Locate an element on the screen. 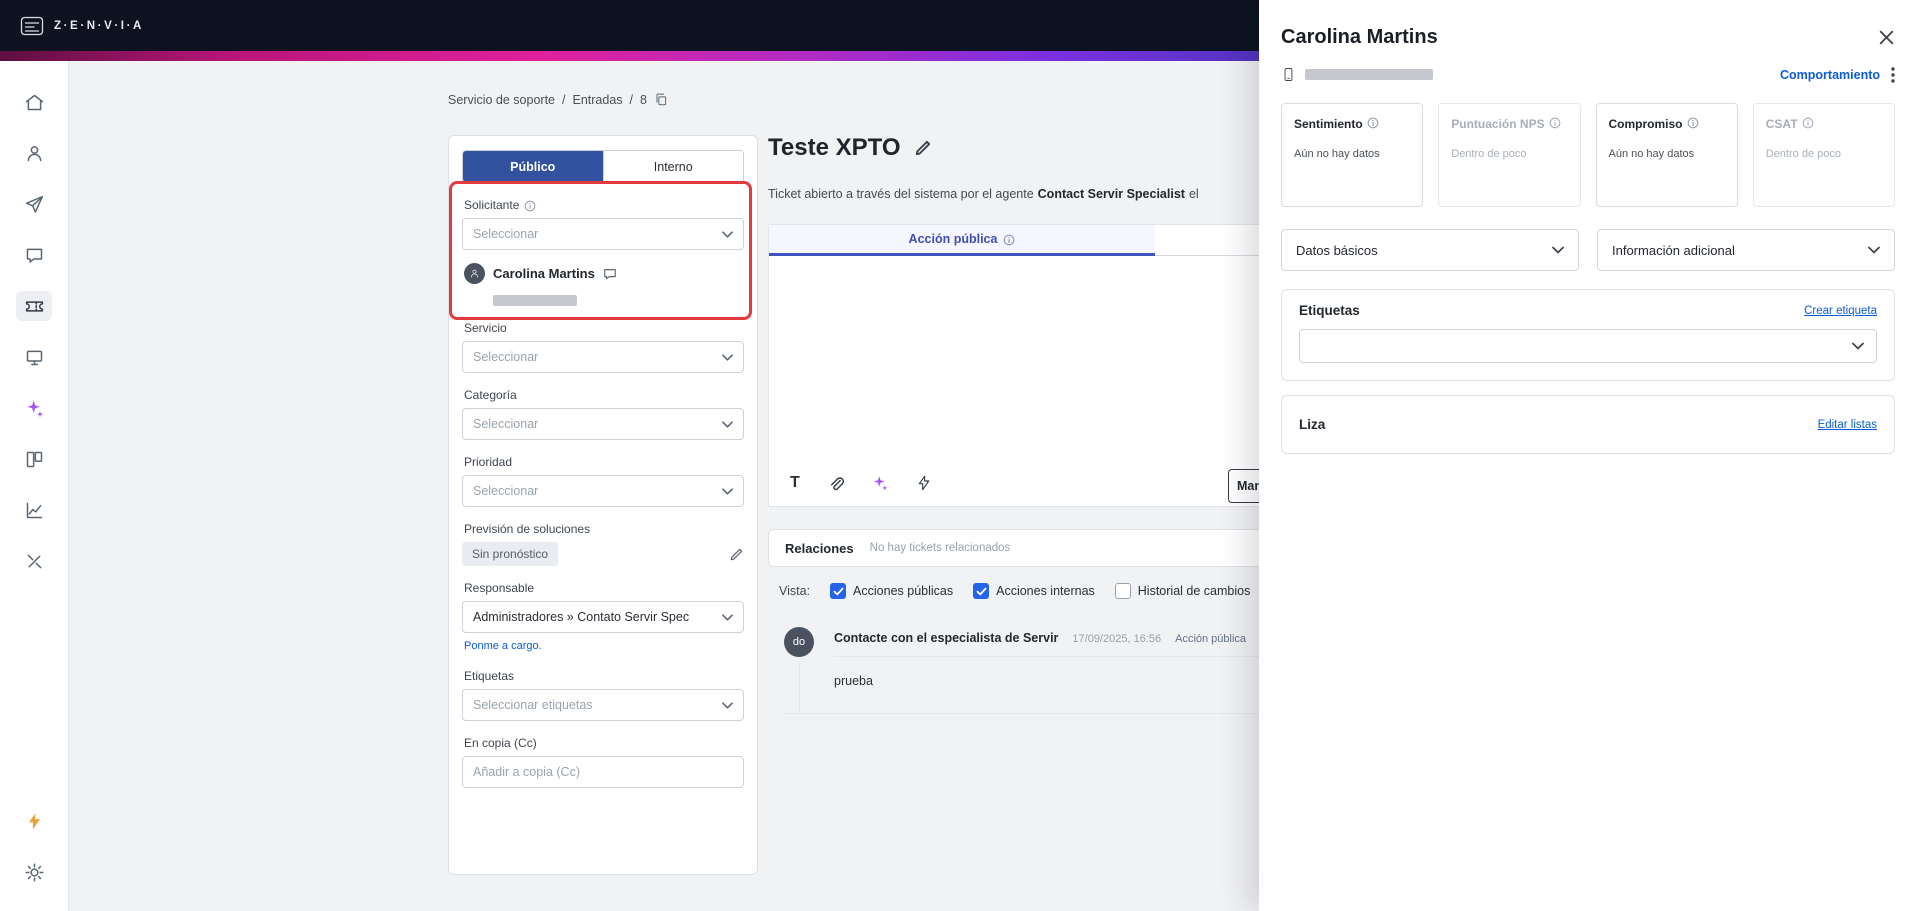  prioridad-select: Seleccionar is located at coordinates (603, 491).